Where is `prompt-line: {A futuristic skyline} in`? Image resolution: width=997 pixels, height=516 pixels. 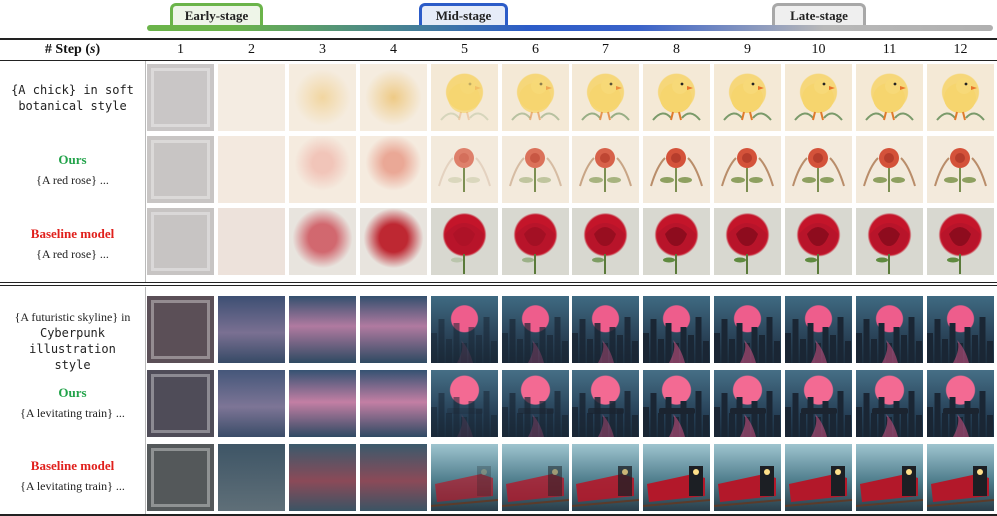
prompt-line: {A futuristic skyline} in is located at coordinates (72, 317).